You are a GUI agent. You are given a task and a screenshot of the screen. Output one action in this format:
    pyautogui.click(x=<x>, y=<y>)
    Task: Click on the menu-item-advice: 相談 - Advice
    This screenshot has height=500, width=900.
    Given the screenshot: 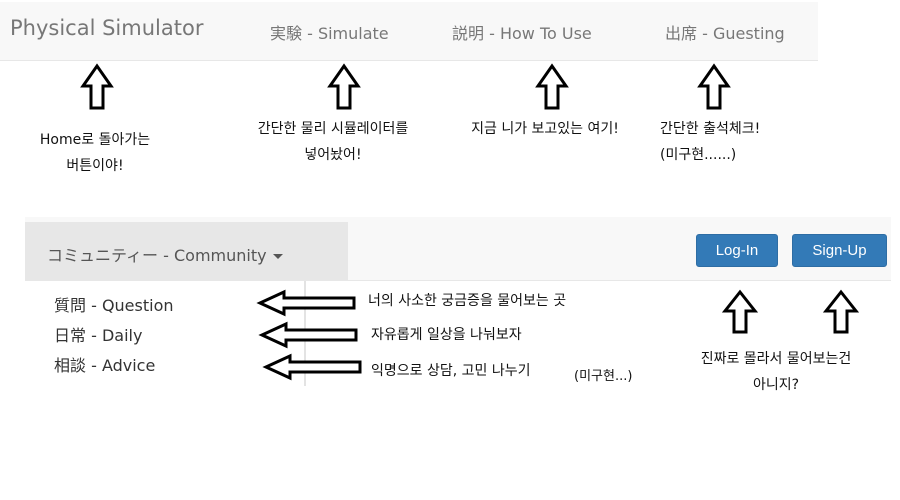 What is the action you would take?
    pyautogui.click(x=104, y=364)
    